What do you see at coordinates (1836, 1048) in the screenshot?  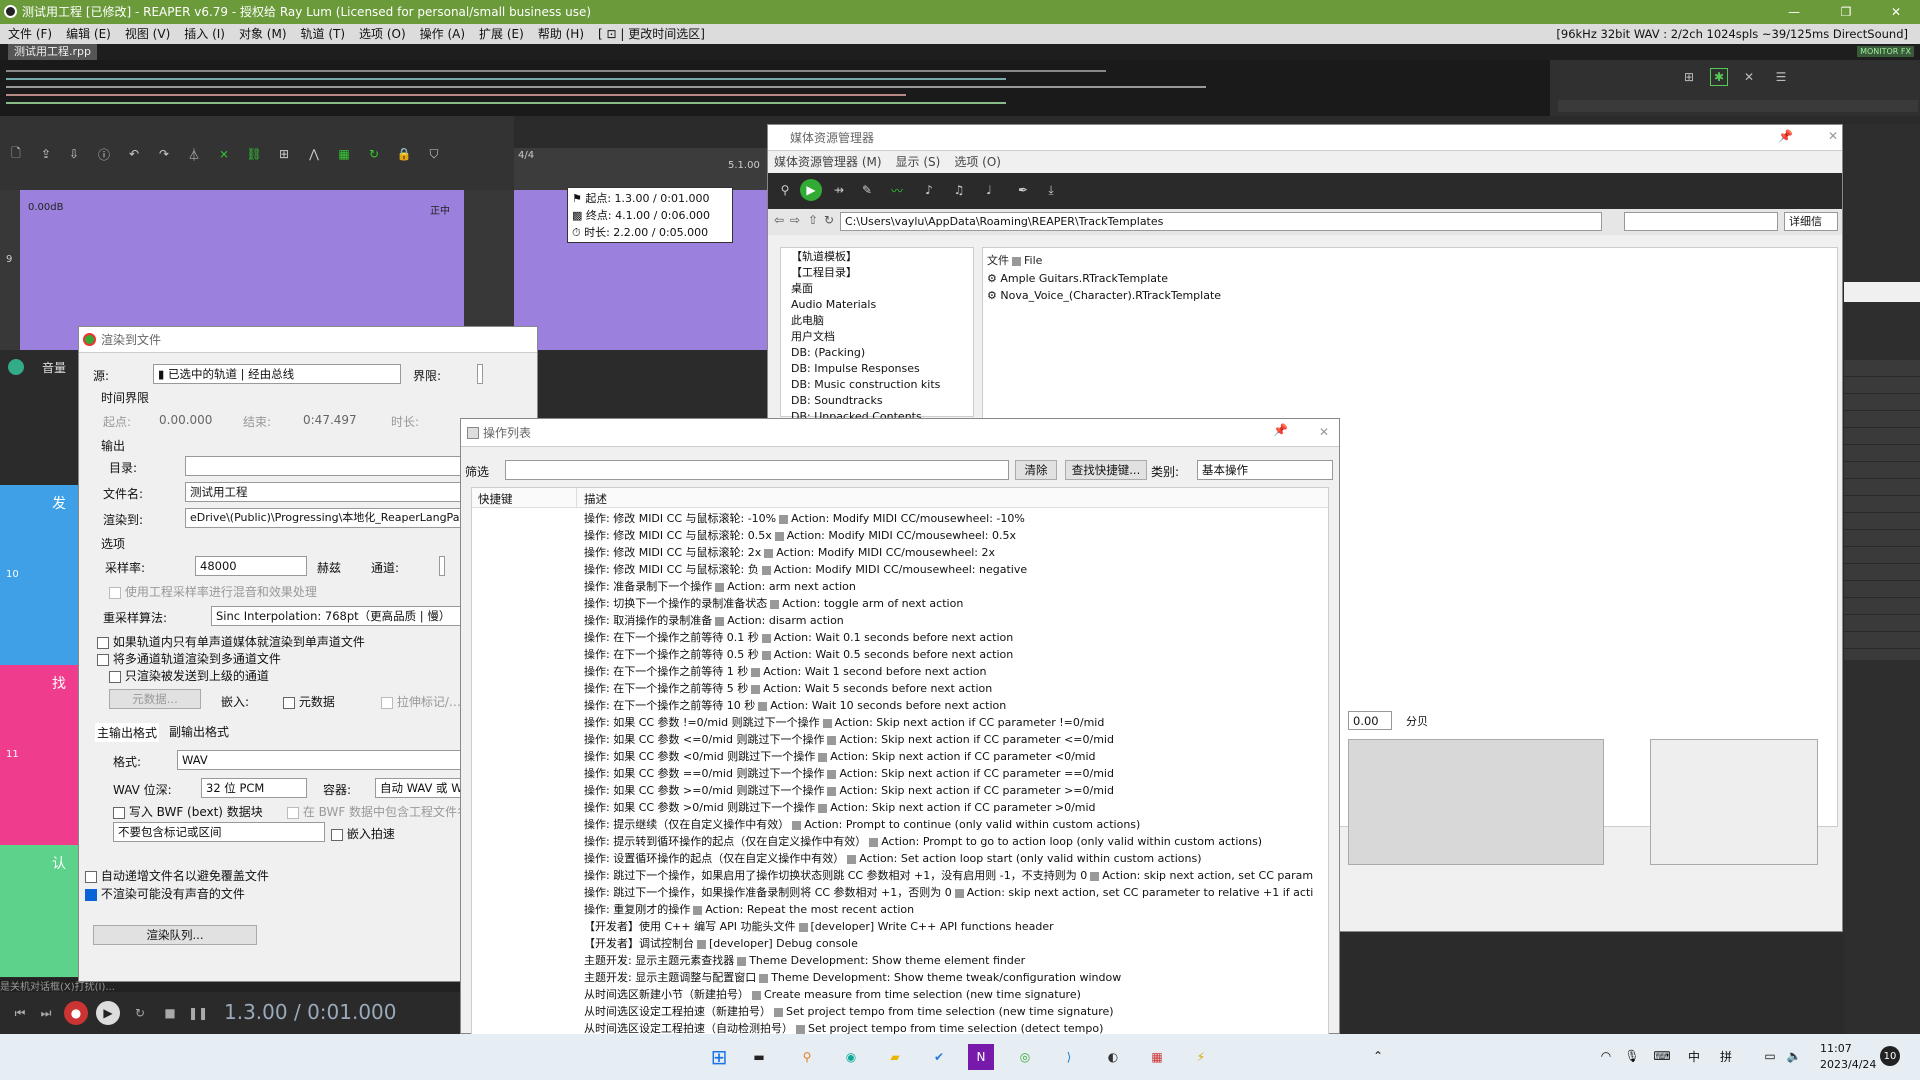 I see `clock-time: 11:07` at bounding box center [1836, 1048].